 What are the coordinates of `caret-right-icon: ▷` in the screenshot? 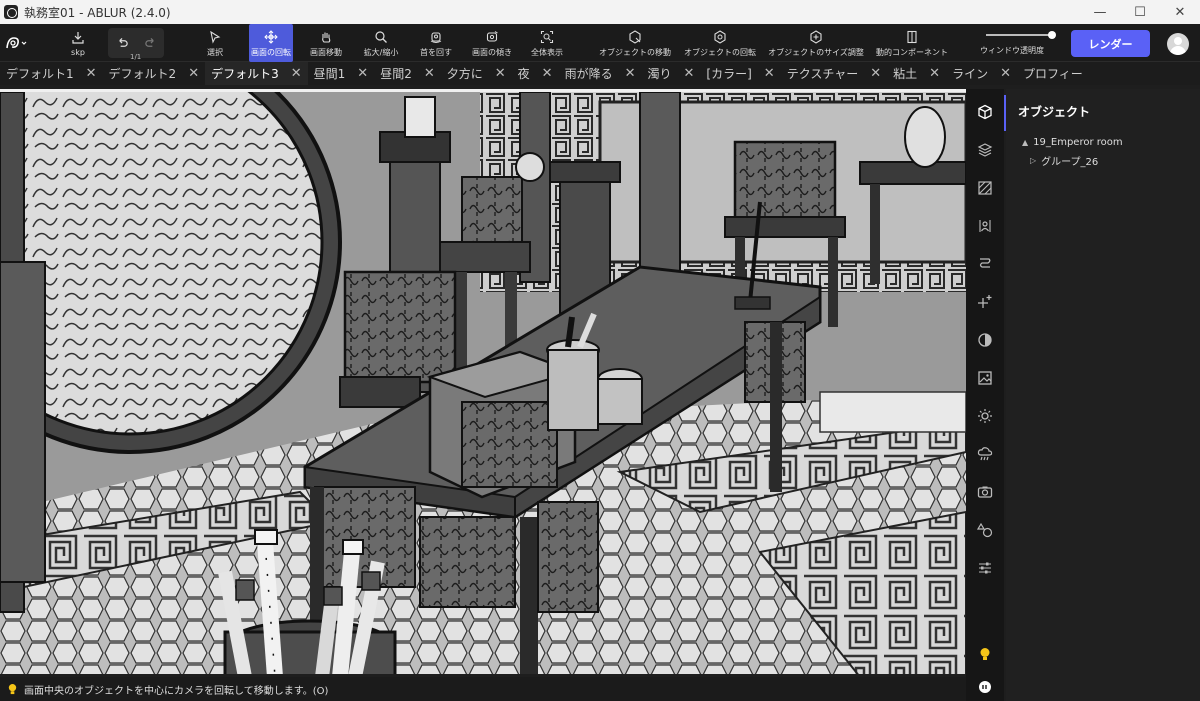 It's located at (1033, 160).